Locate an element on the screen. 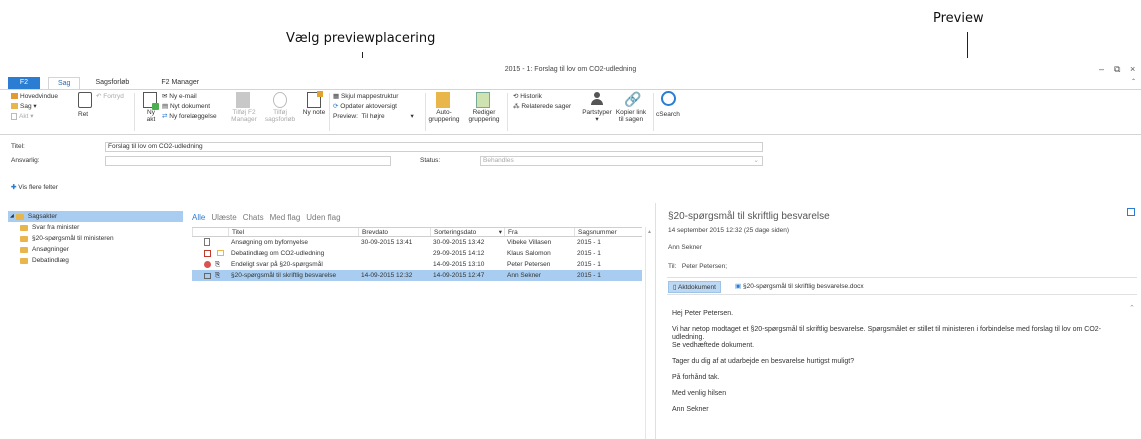 The width and height of the screenshot is (1141, 439). row-sorteringsdato: 14-09-2015 12:47 is located at coordinates (459, 275).